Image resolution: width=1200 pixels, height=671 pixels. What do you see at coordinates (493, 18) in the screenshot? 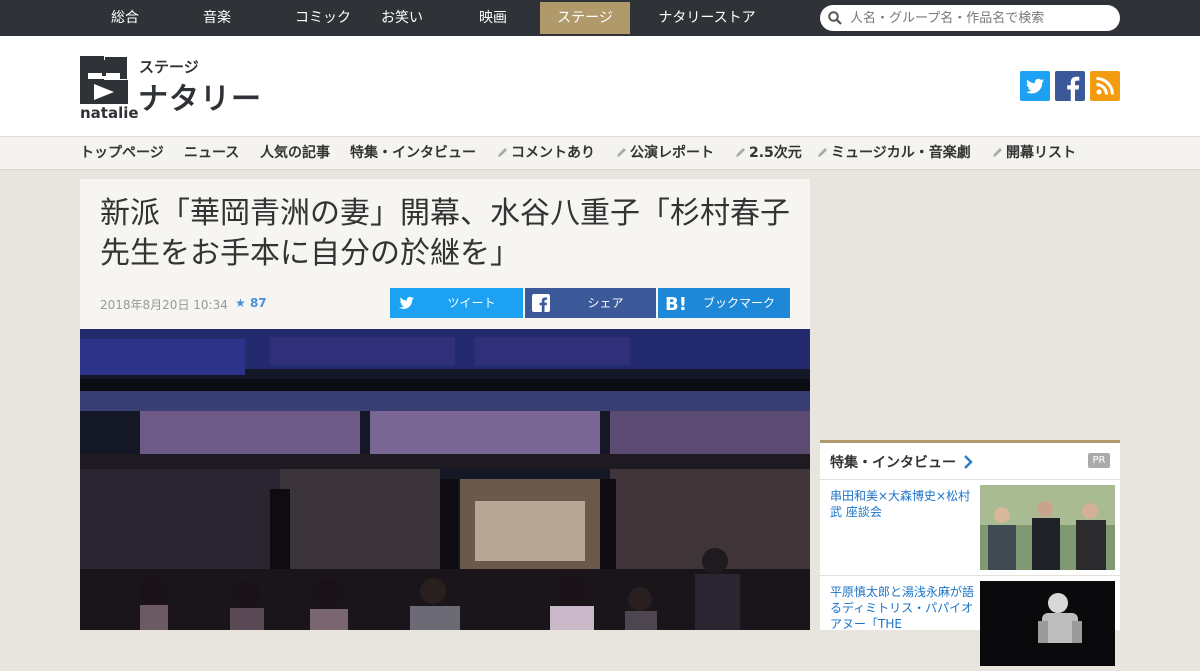
I see `top-nav-item-movie: 映画` at bounding box center [493, 18].